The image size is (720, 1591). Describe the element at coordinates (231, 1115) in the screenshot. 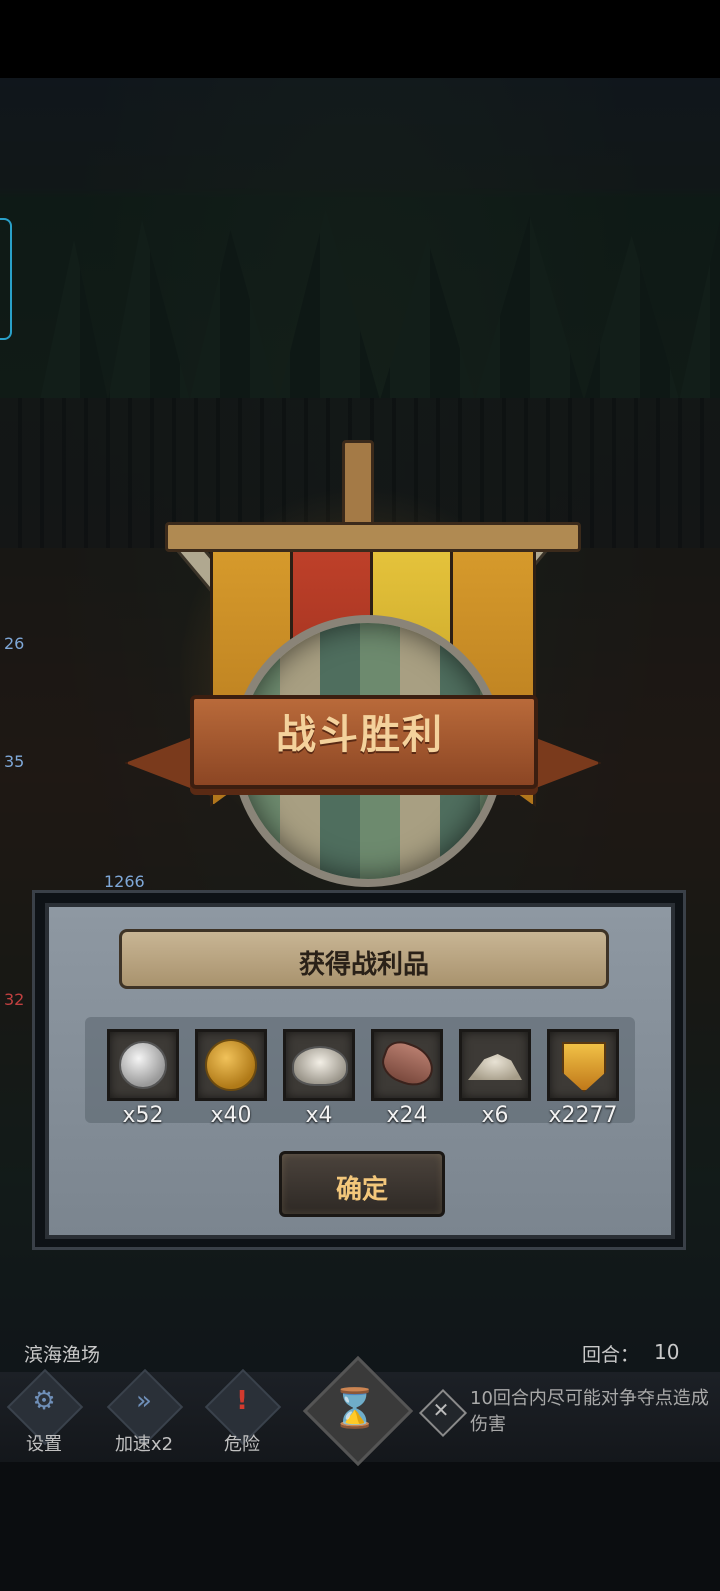

I see `reward-item-count: x40` at that location.